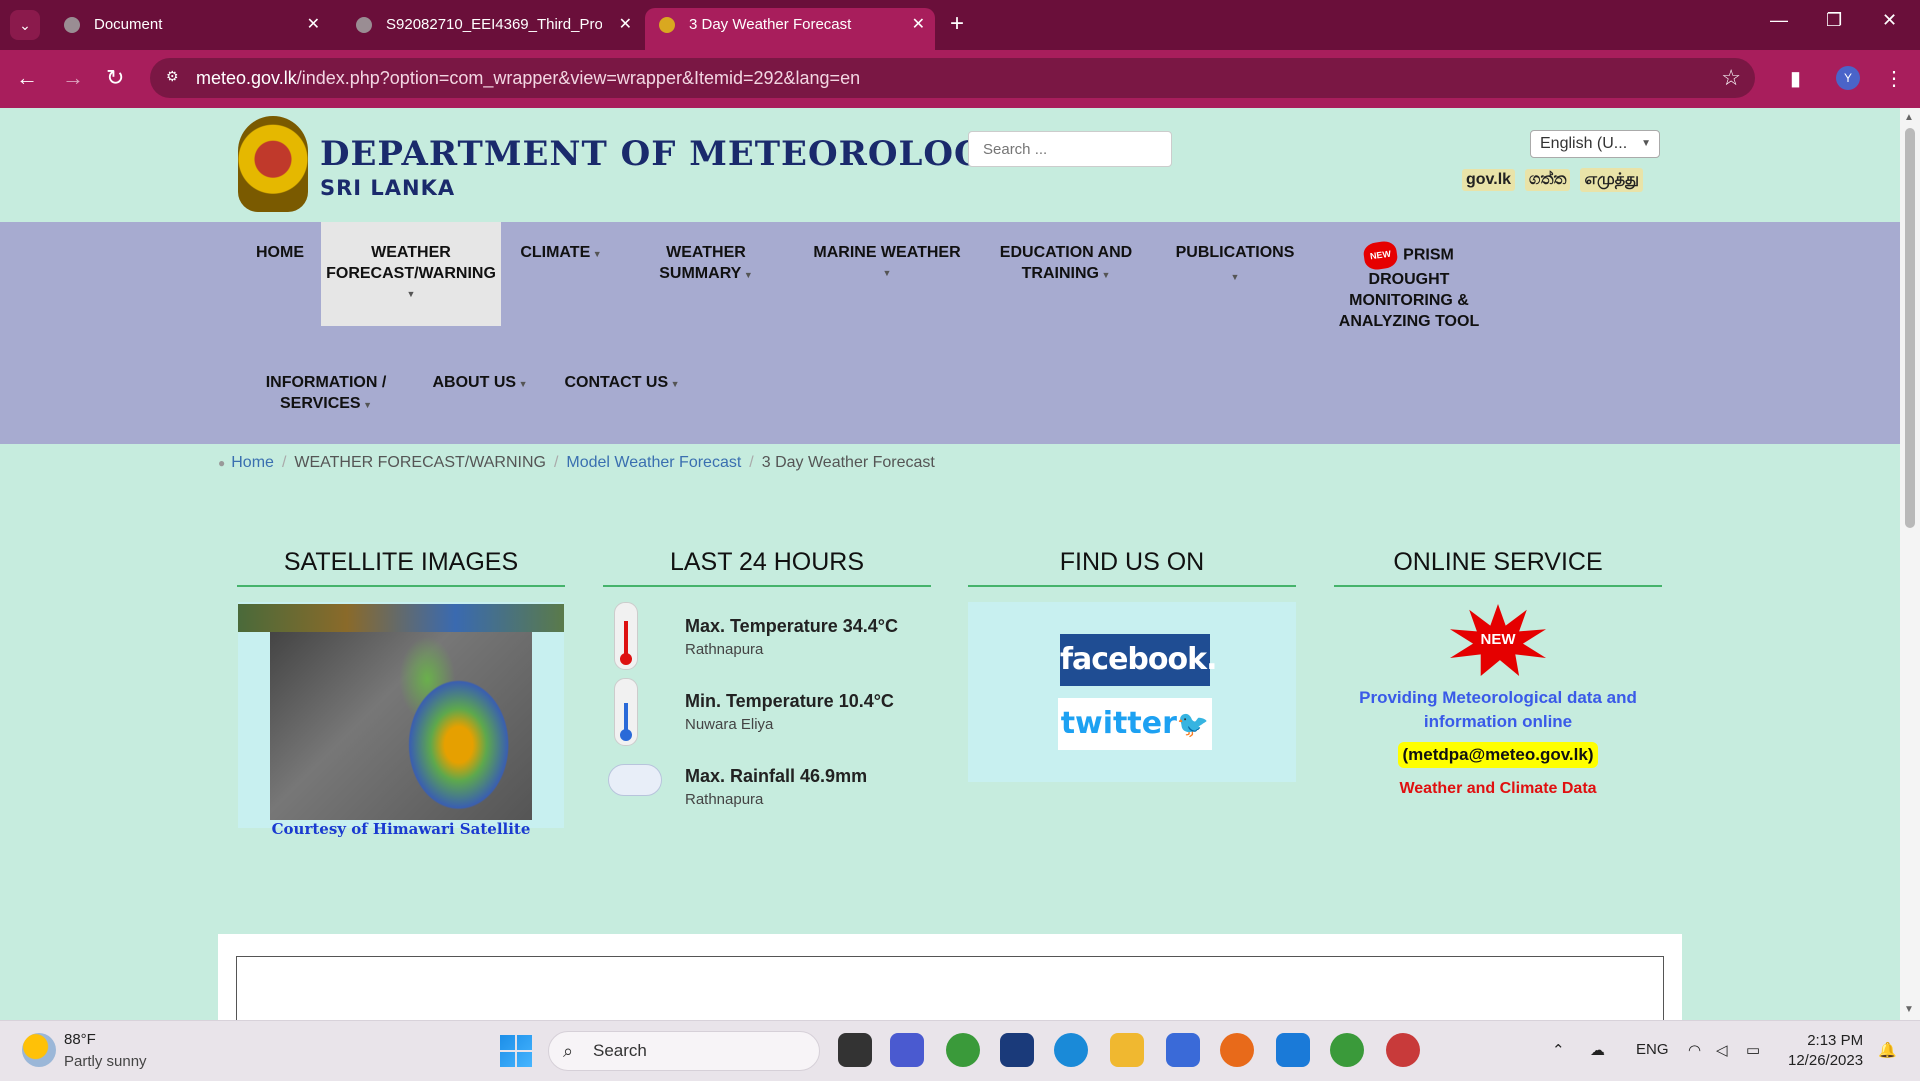 The width and height of the screenshot is (1920, 1081). I want to click on nav-home: HOME, so click(280, 252).